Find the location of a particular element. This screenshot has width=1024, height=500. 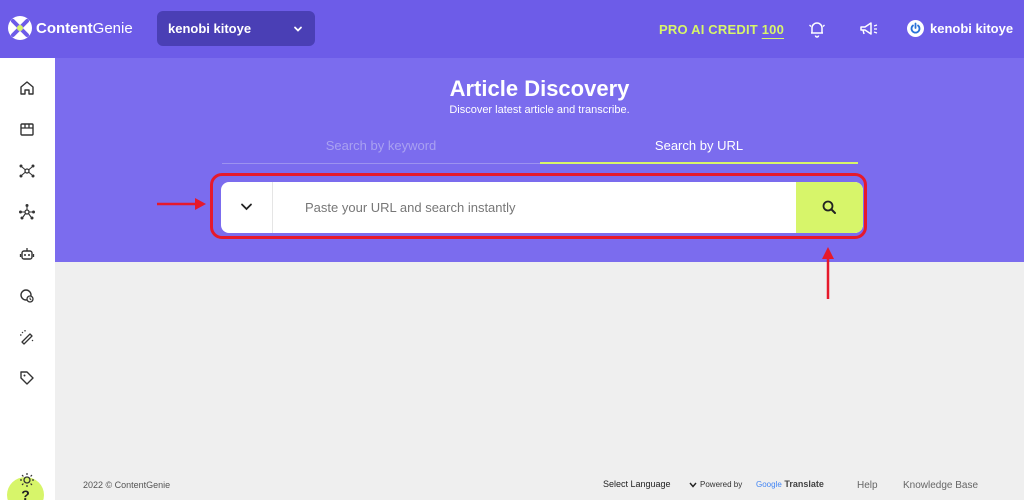

search-tabs: Search by keyword Search by URL is located at coordinates (540, 150).